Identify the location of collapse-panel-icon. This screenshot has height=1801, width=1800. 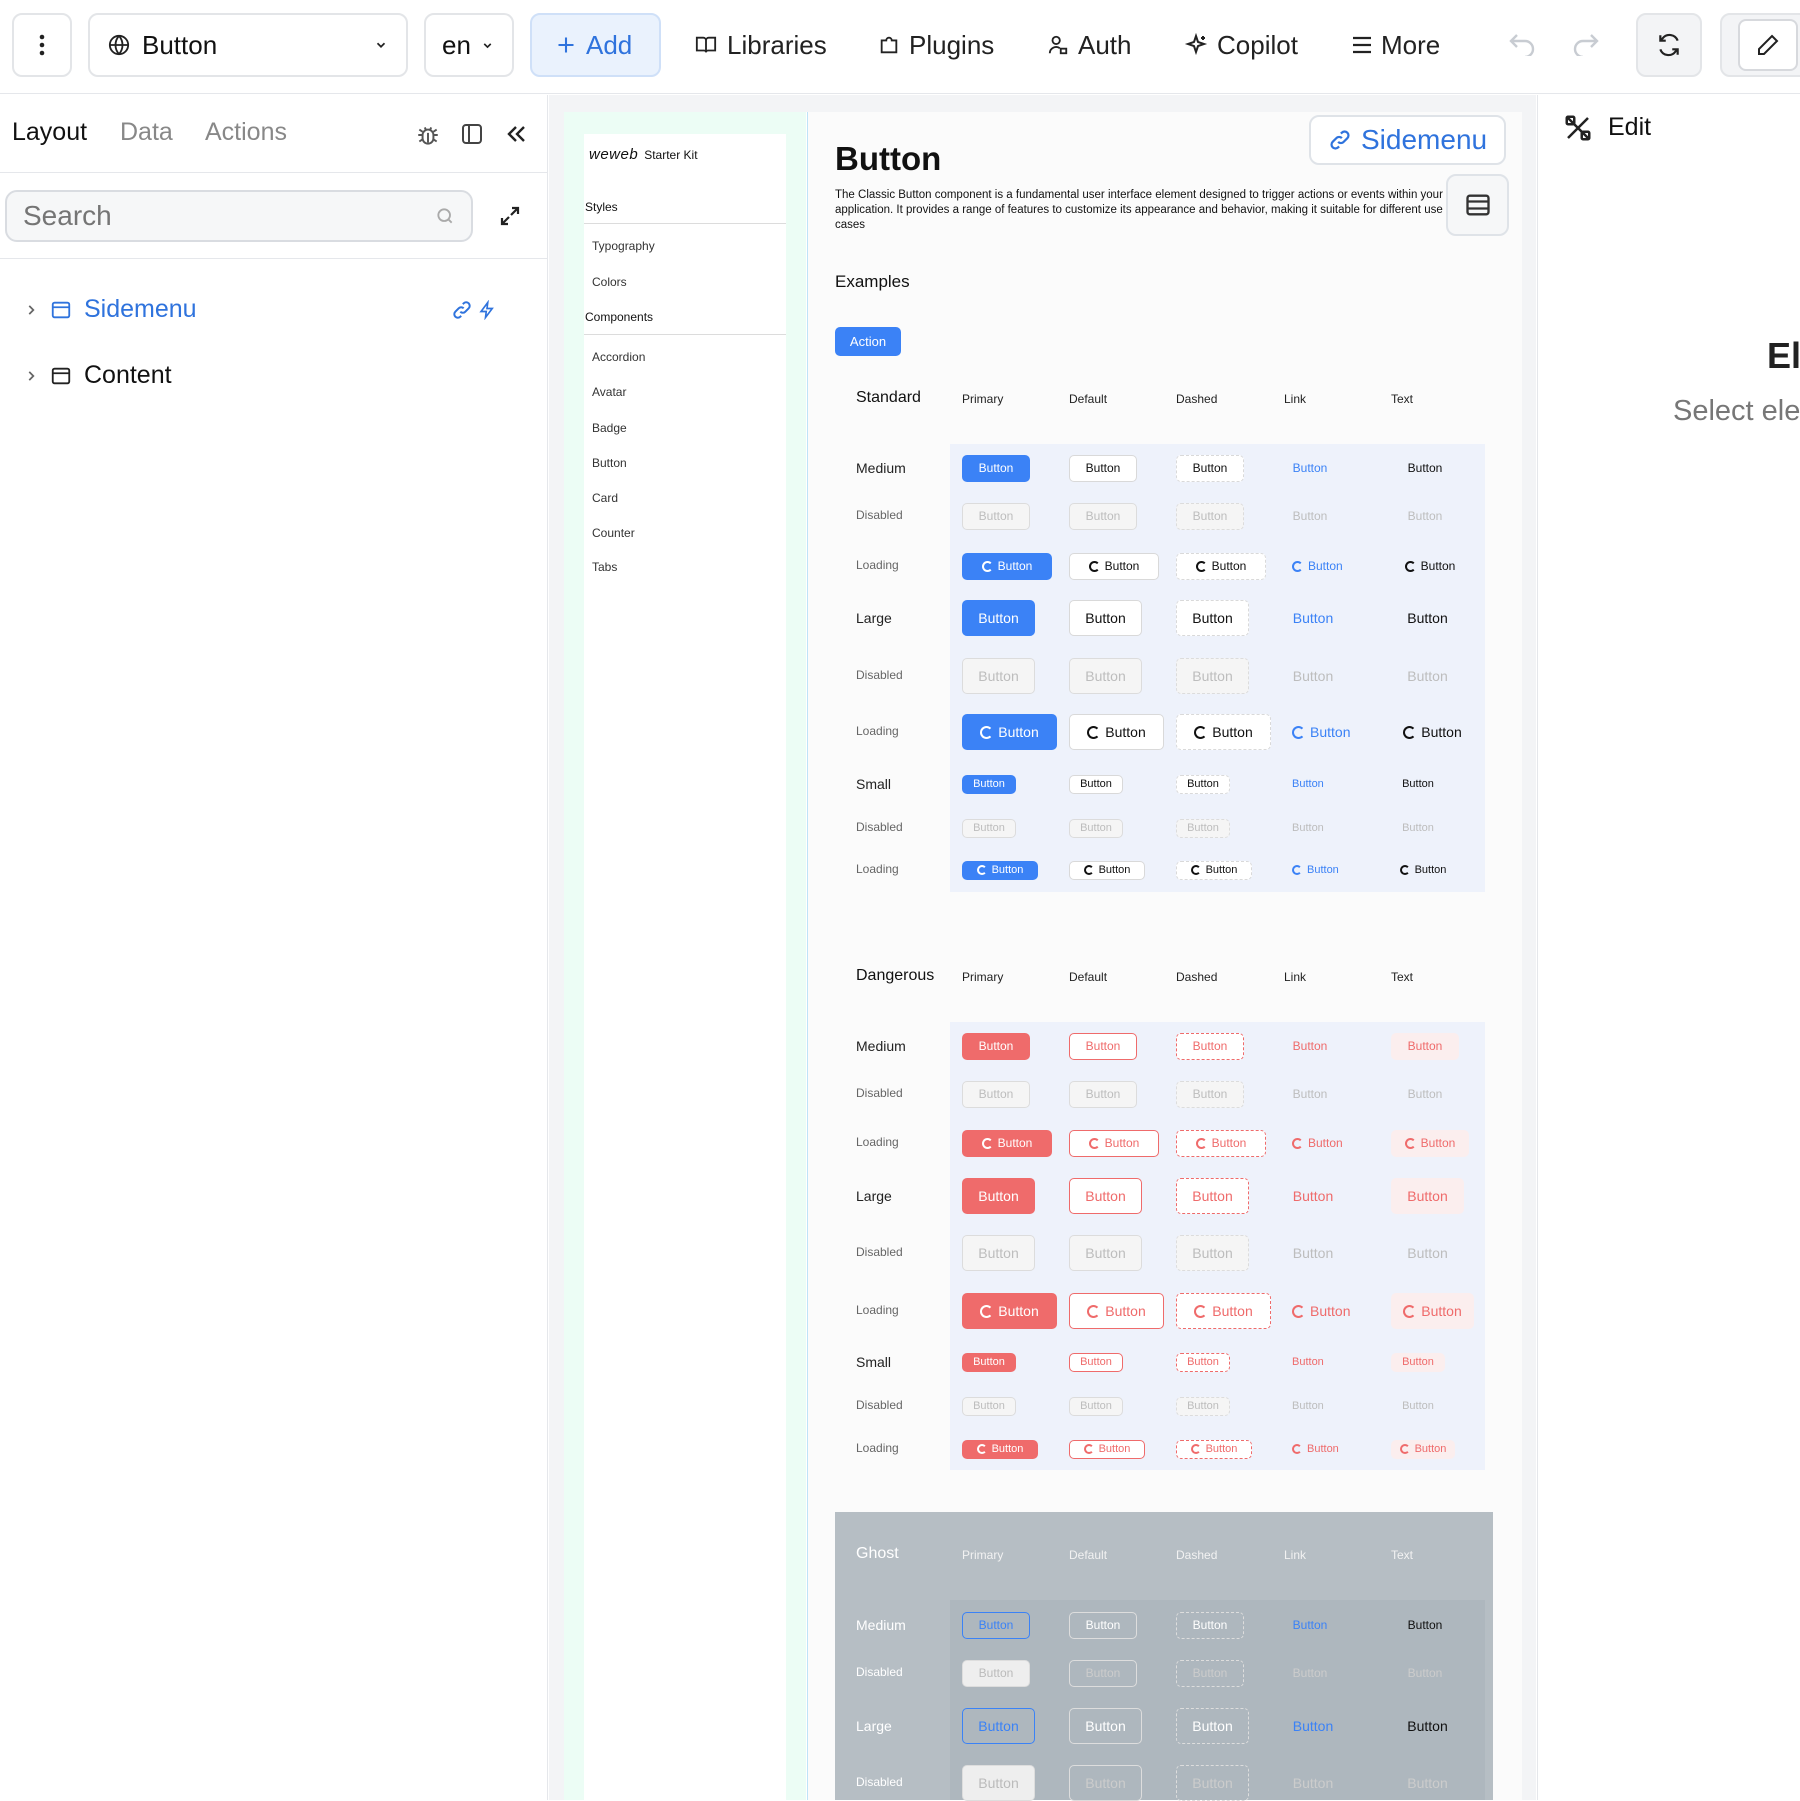
(516, 134).